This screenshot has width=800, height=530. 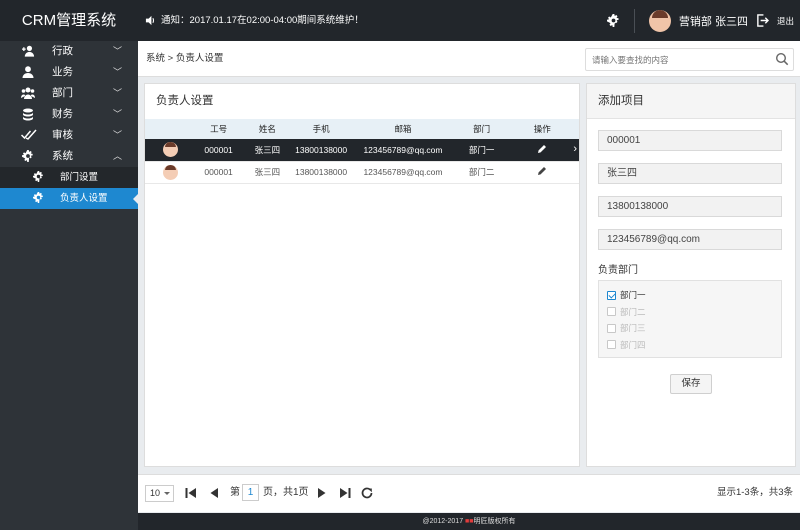 I want to click on cell-id: 000001, so click(x=218, y=172).